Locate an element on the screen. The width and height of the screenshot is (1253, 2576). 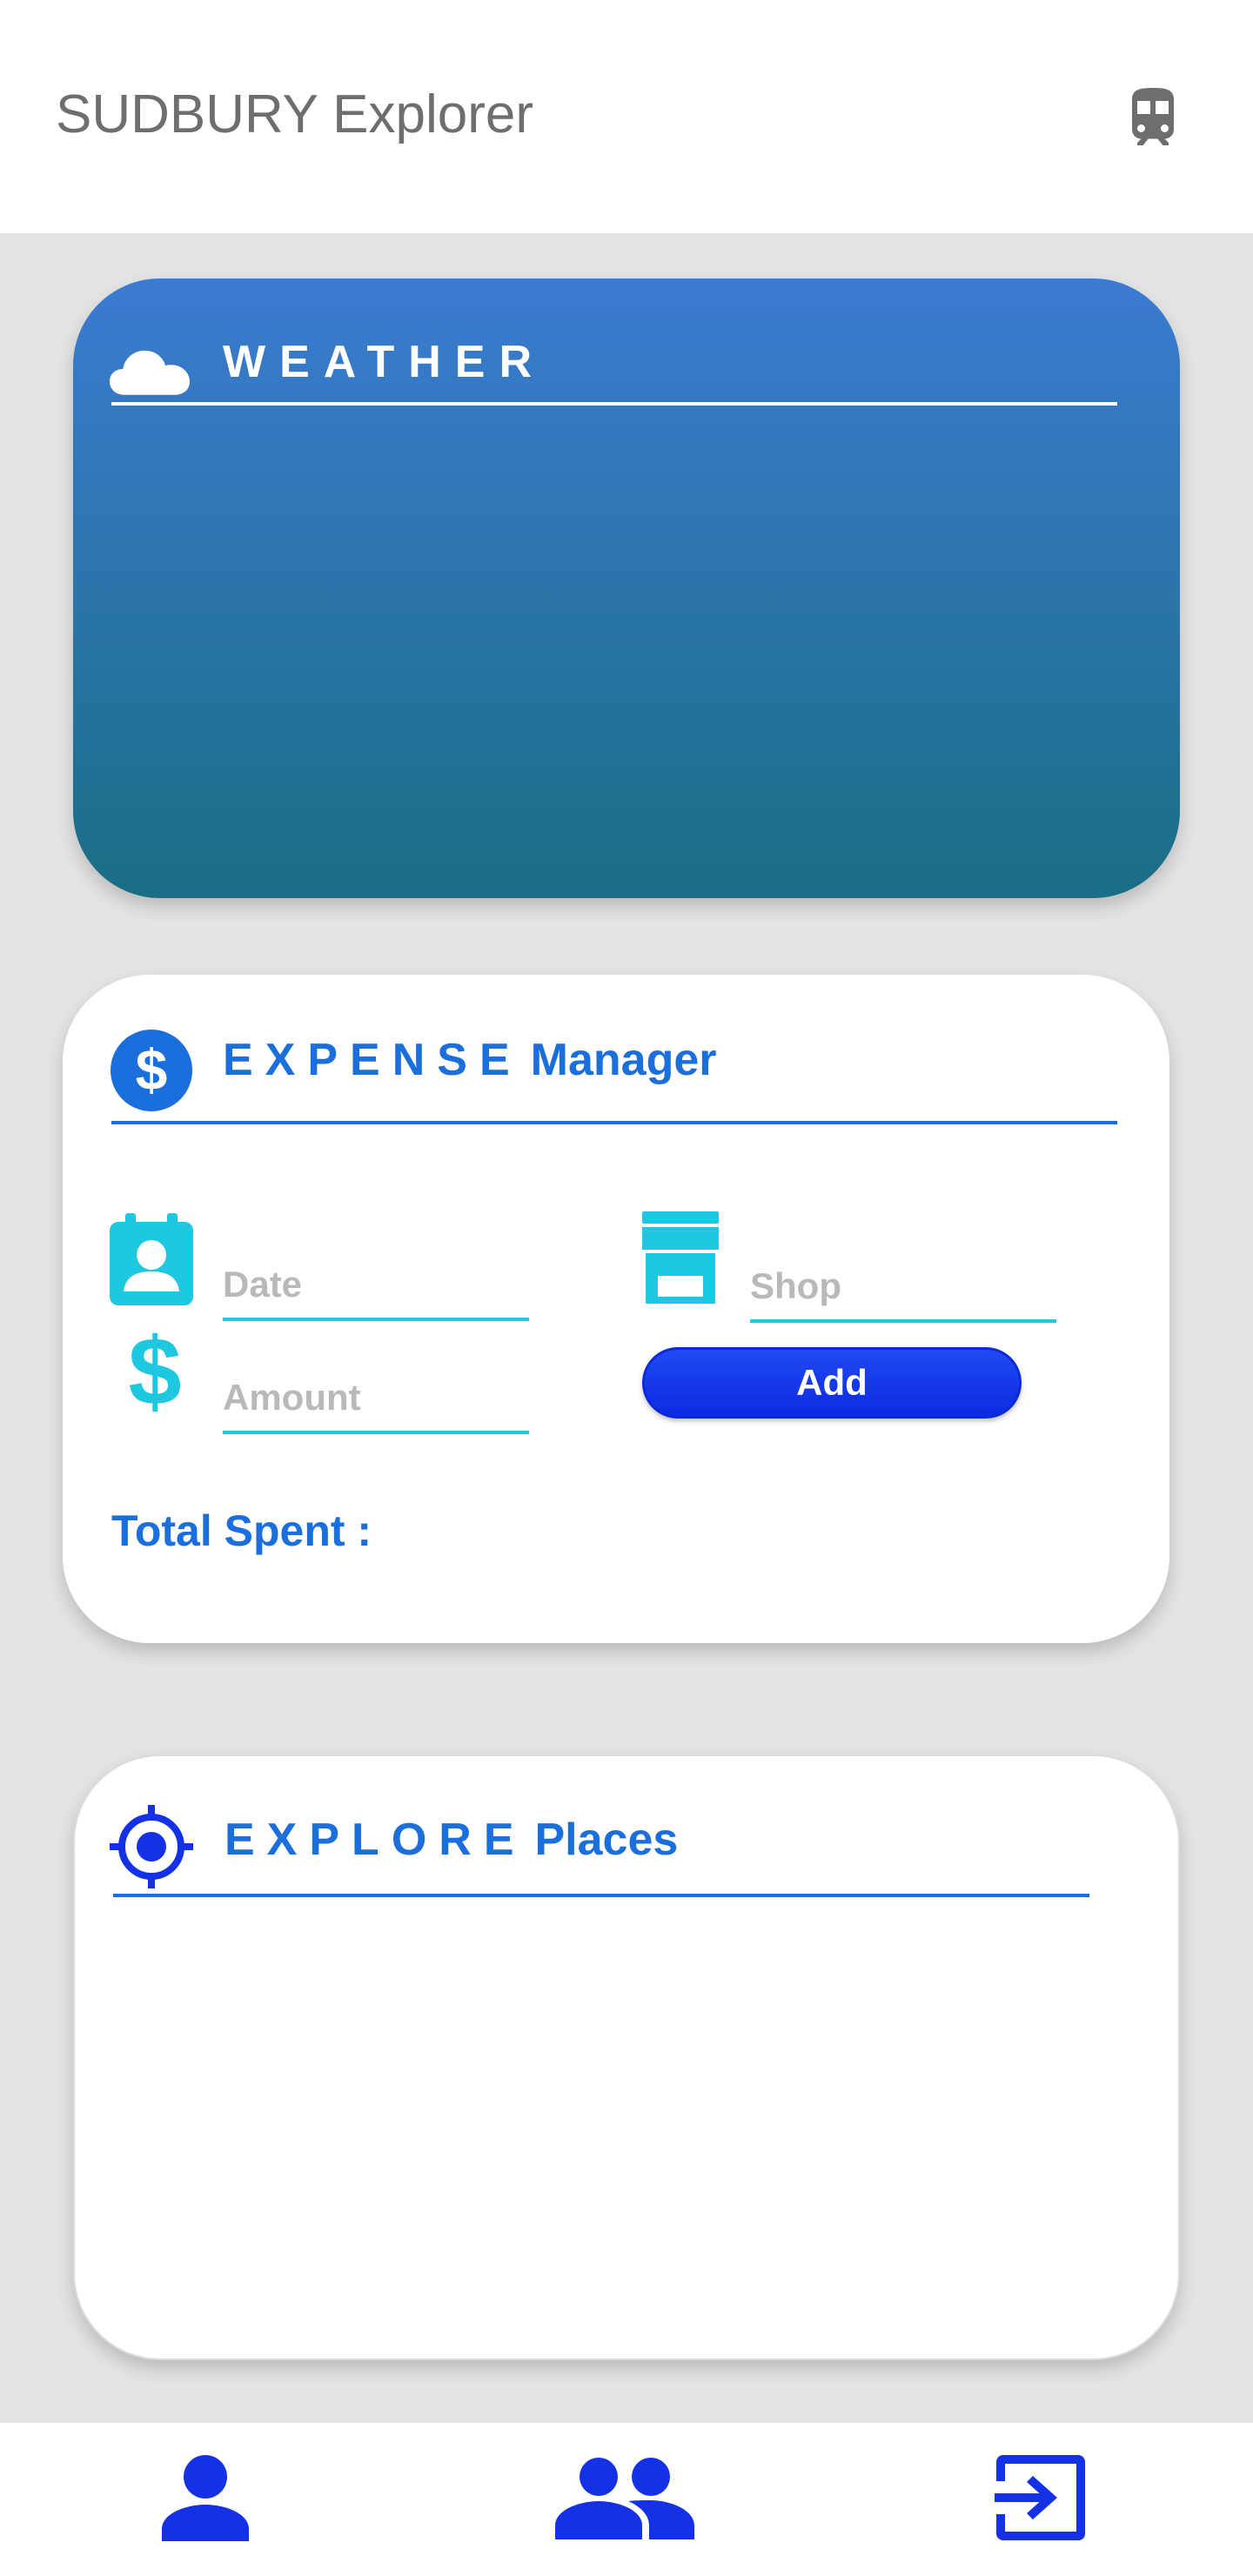
date-field is located at coordinates (376, 1286).